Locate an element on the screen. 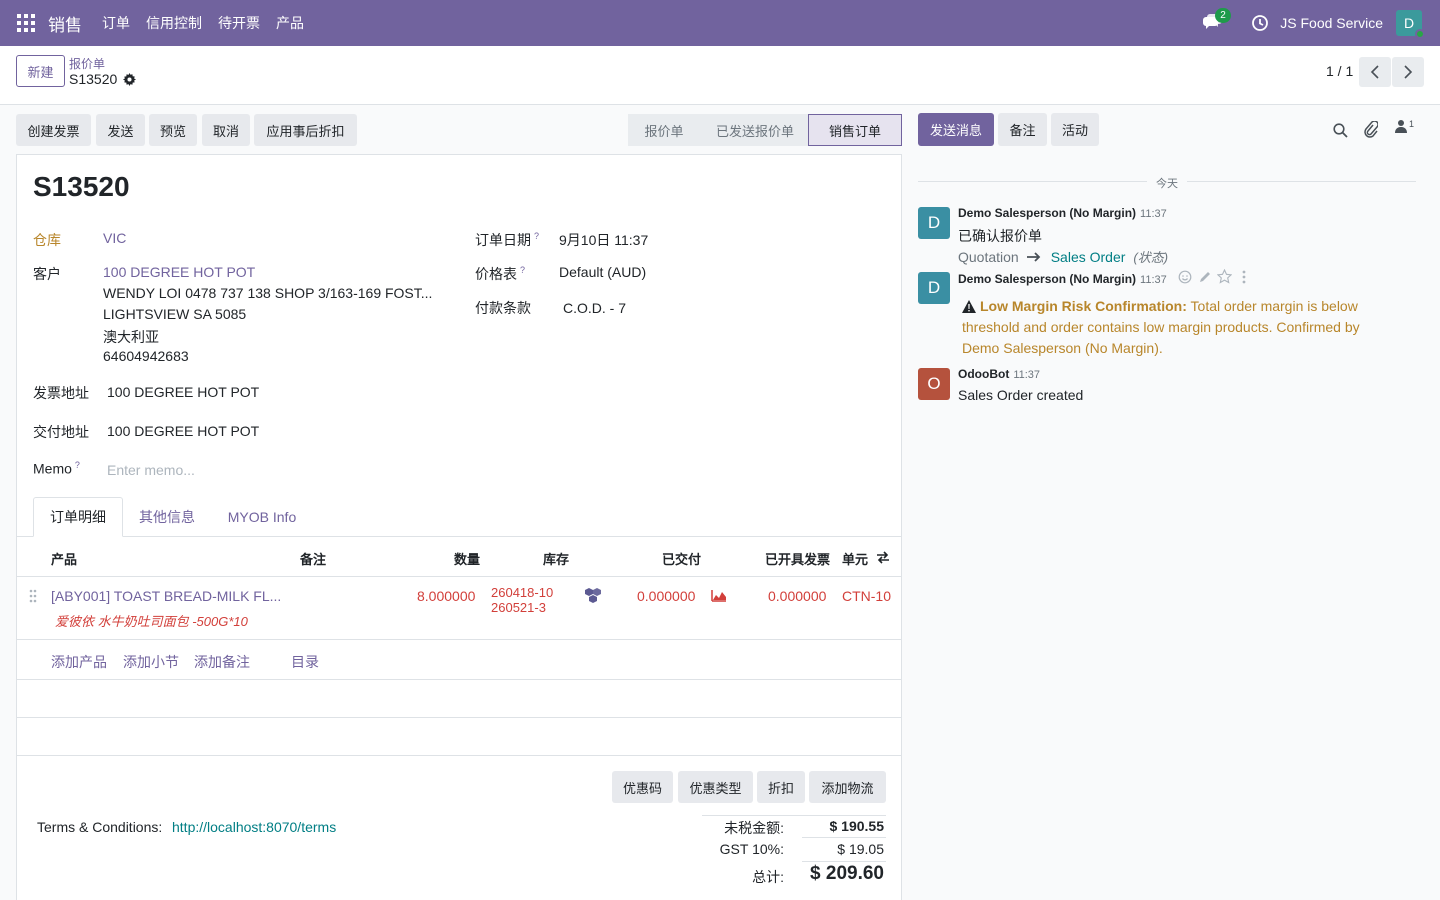 The width and height of the screenshot is (1440, 900). payment-terms-value: C.O.D. - 7 is located at coordinates (594, 308).